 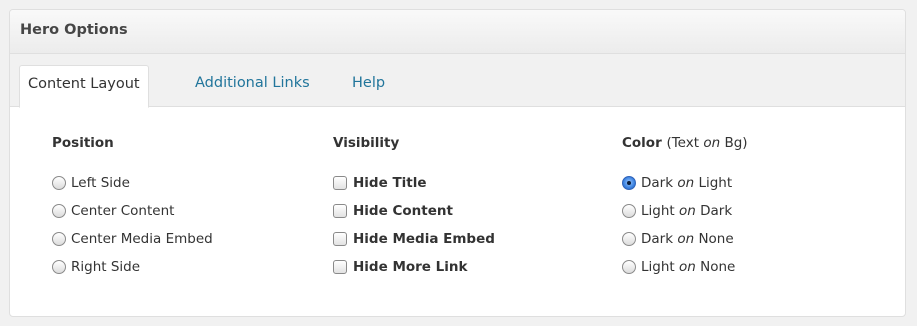 What do you see at coordinates (642, 143) in the screenshot?
I see `color-heading-text: Color` at bounding box center [642, 143].